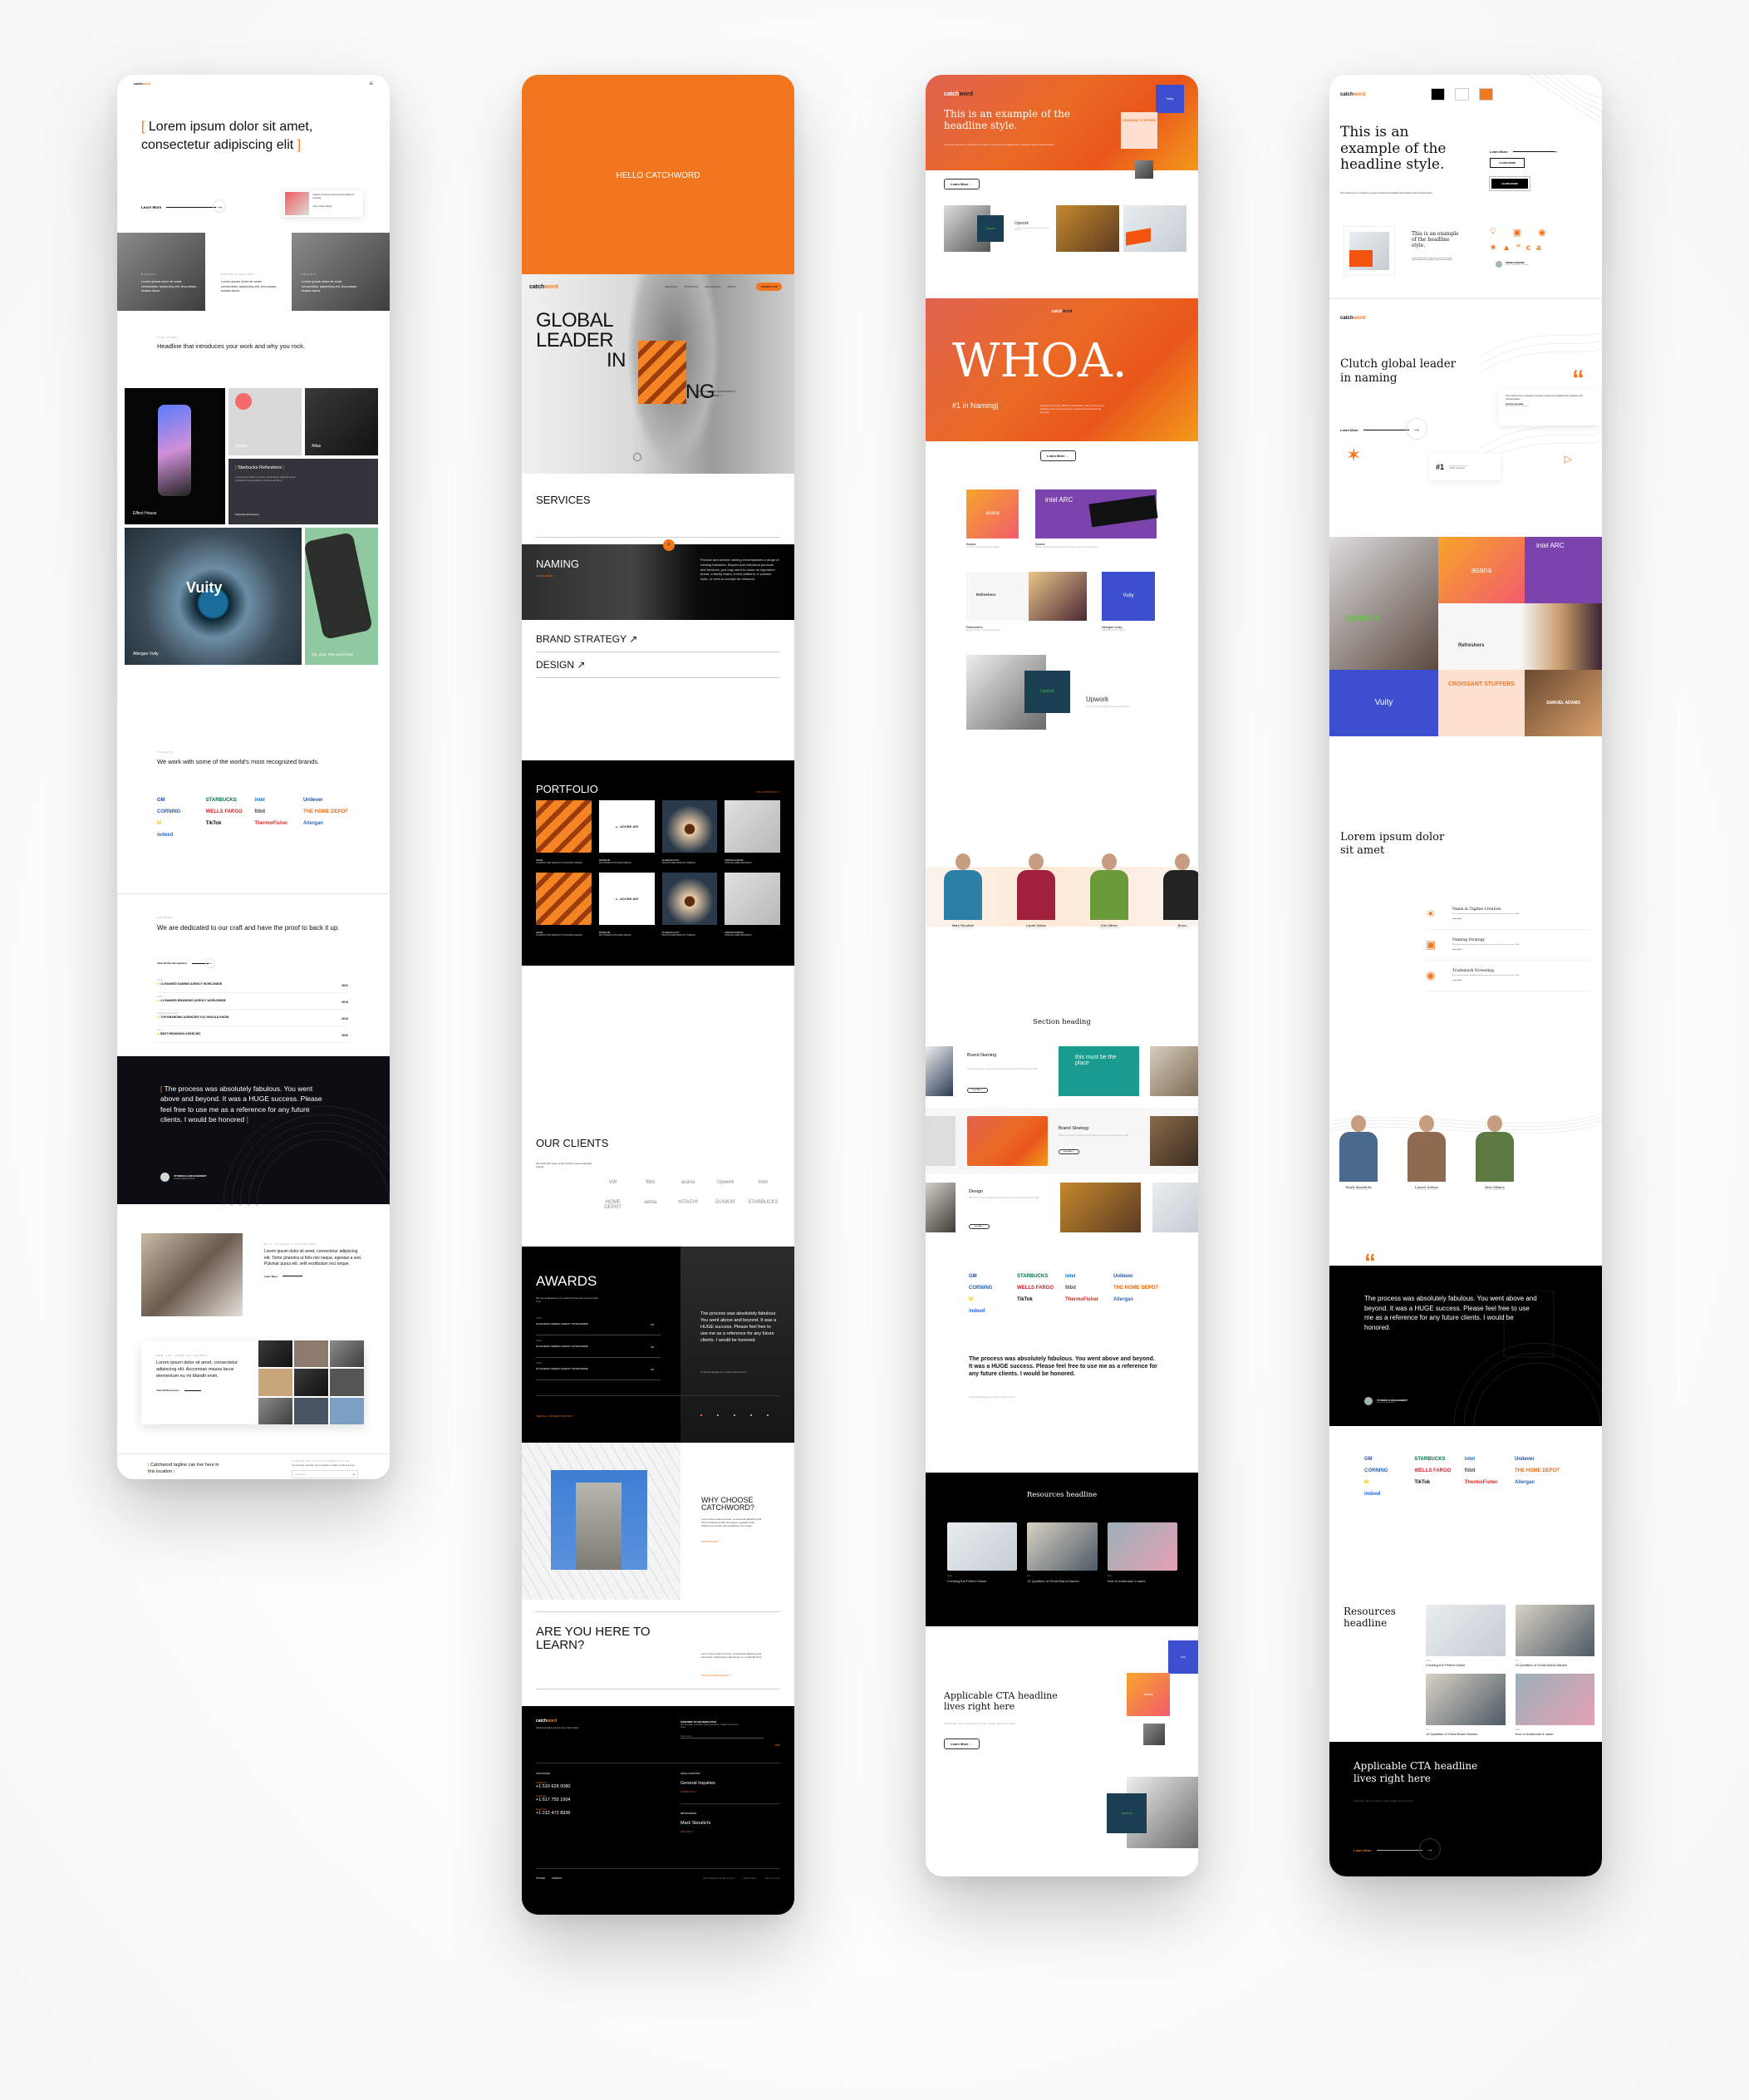 This screenshot has height=2100, width=1749. Describe the element at coordinates (1520, 636) in the screenshot. I see `mosaic-refreshers: Refreshers` at that location.